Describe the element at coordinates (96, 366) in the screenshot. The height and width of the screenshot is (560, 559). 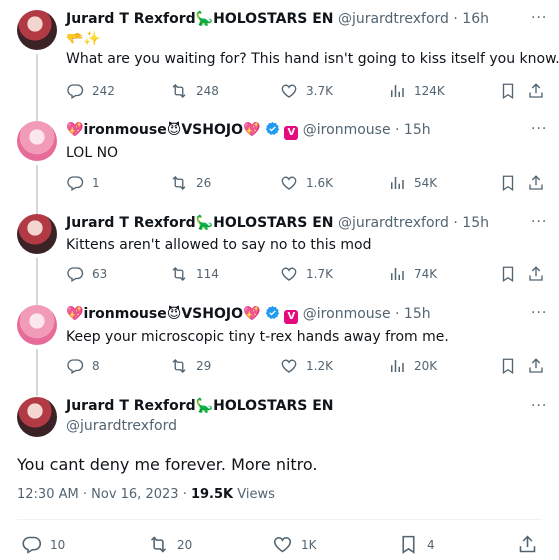
I see `reply-count: 8` at that location.